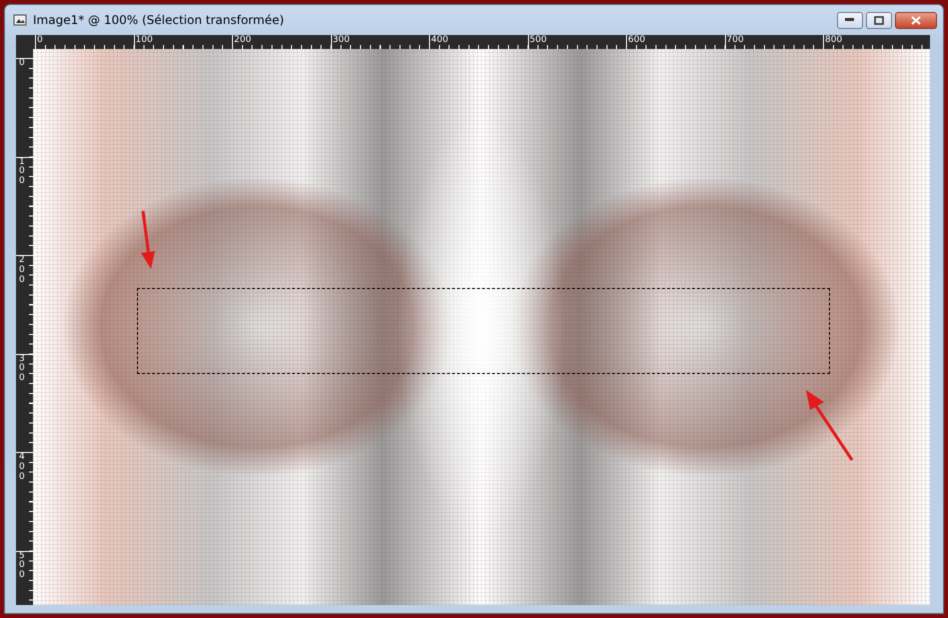 Image resolution: width=948 pixels, height=618 pixels. Describe the element at coordinates (830, 425) in the screenshot. I see `arrow-icon` at that location.